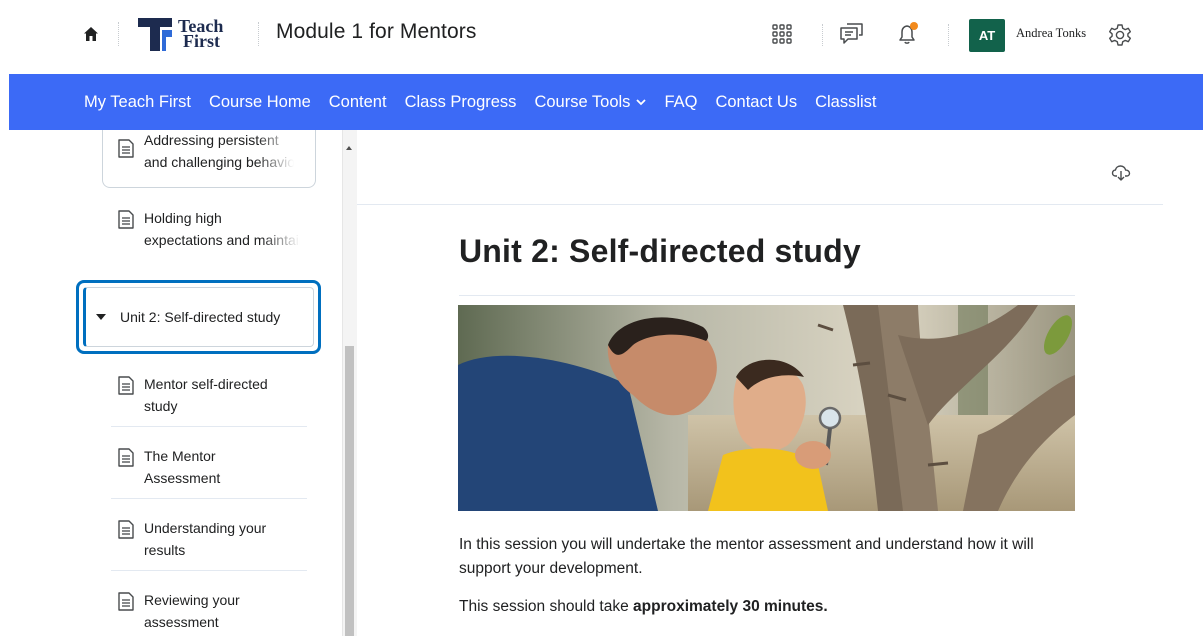 The image size is (1203, 636). Describe the element at coordinates (358, 102) in the screenshot. I see `nav-content: Content` at that location.